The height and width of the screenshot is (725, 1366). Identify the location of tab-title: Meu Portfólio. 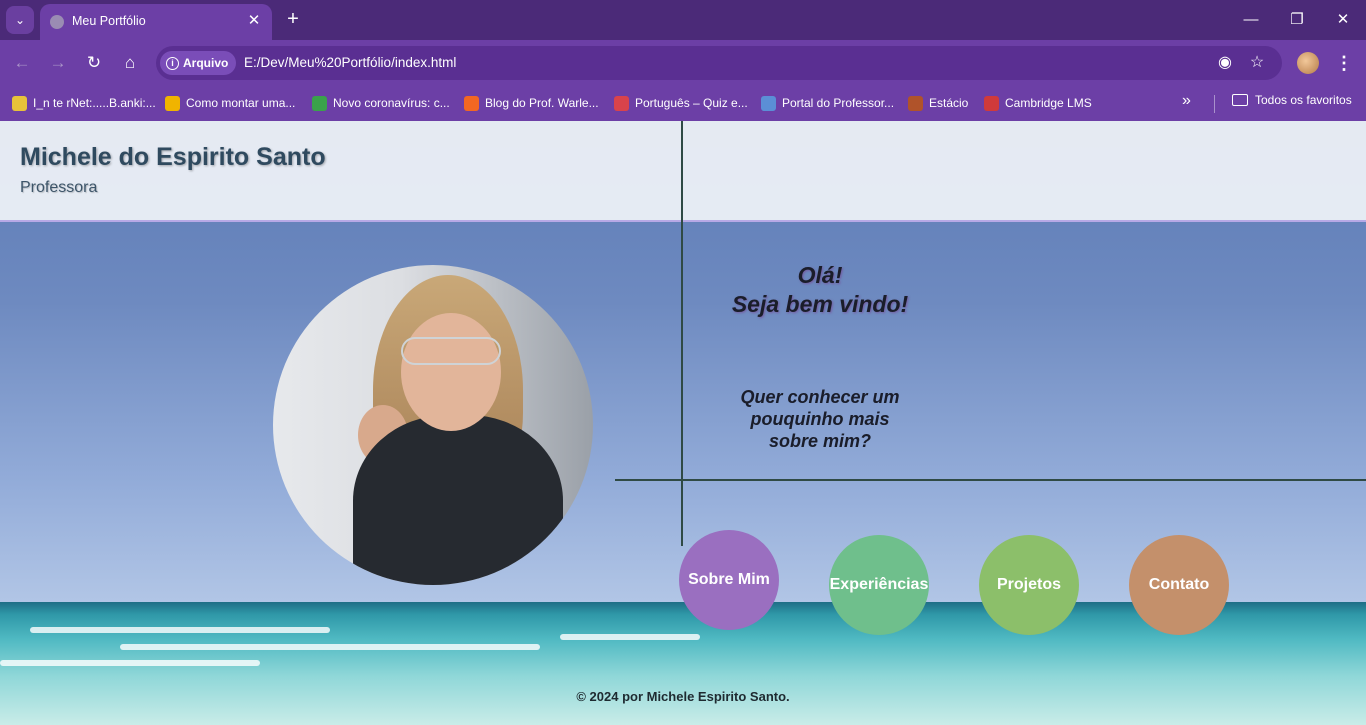
(109, 21).